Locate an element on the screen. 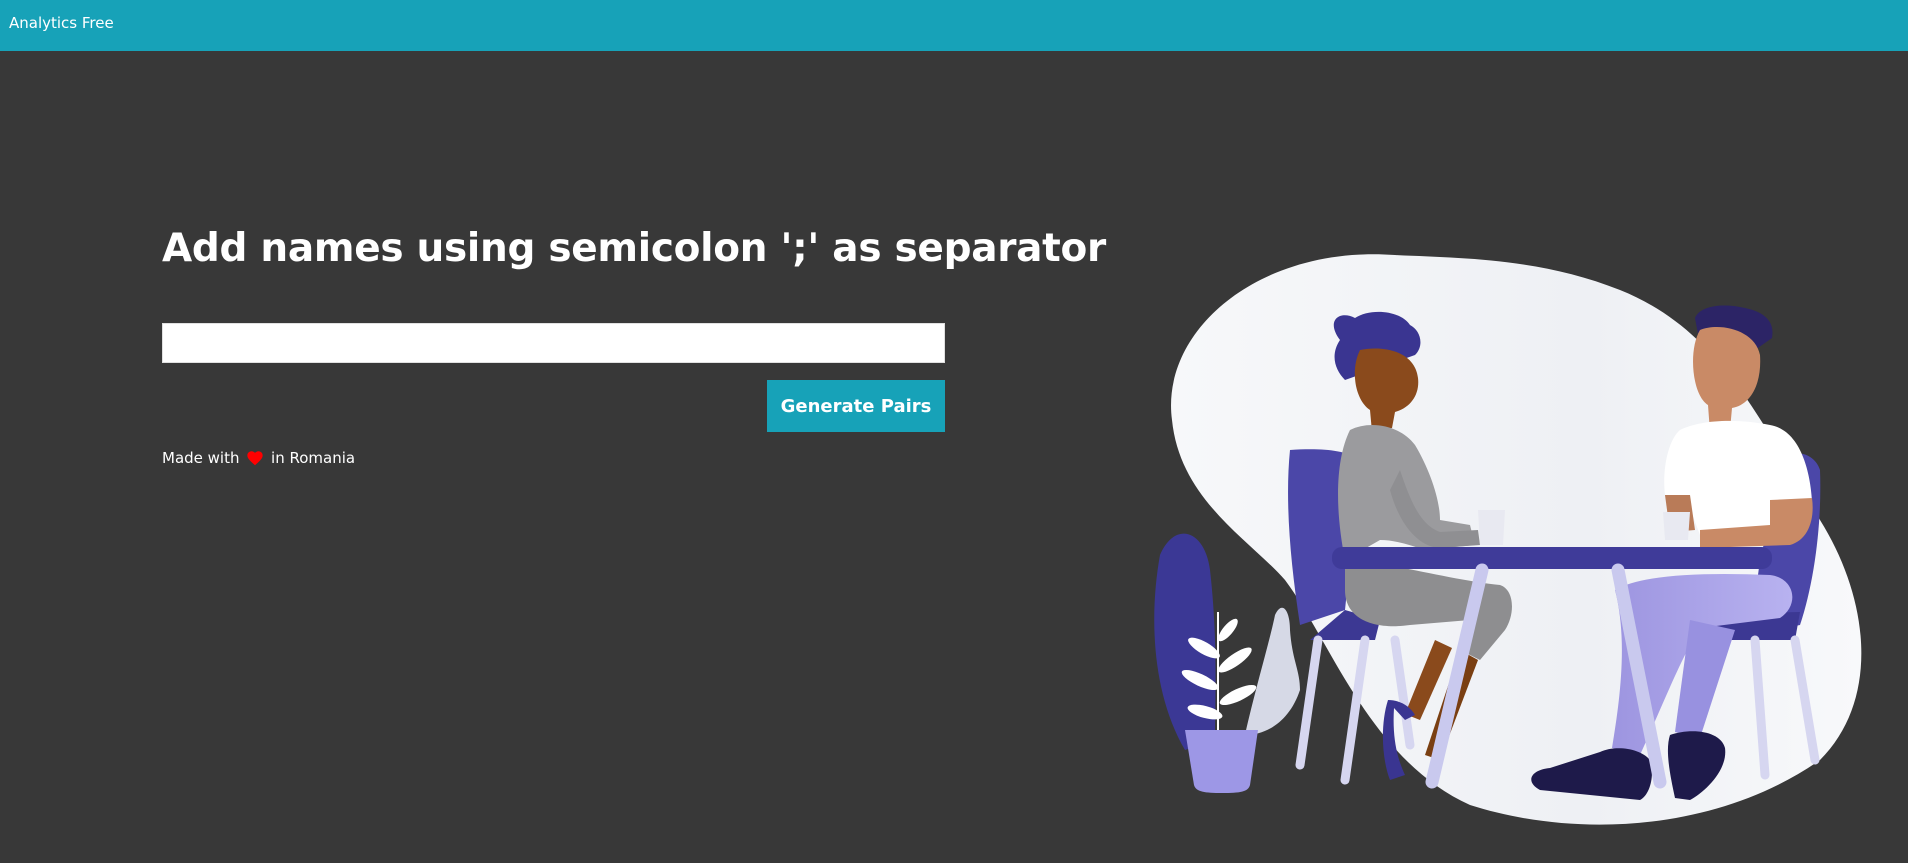  cup-left is located at coordinates (1491, 527).